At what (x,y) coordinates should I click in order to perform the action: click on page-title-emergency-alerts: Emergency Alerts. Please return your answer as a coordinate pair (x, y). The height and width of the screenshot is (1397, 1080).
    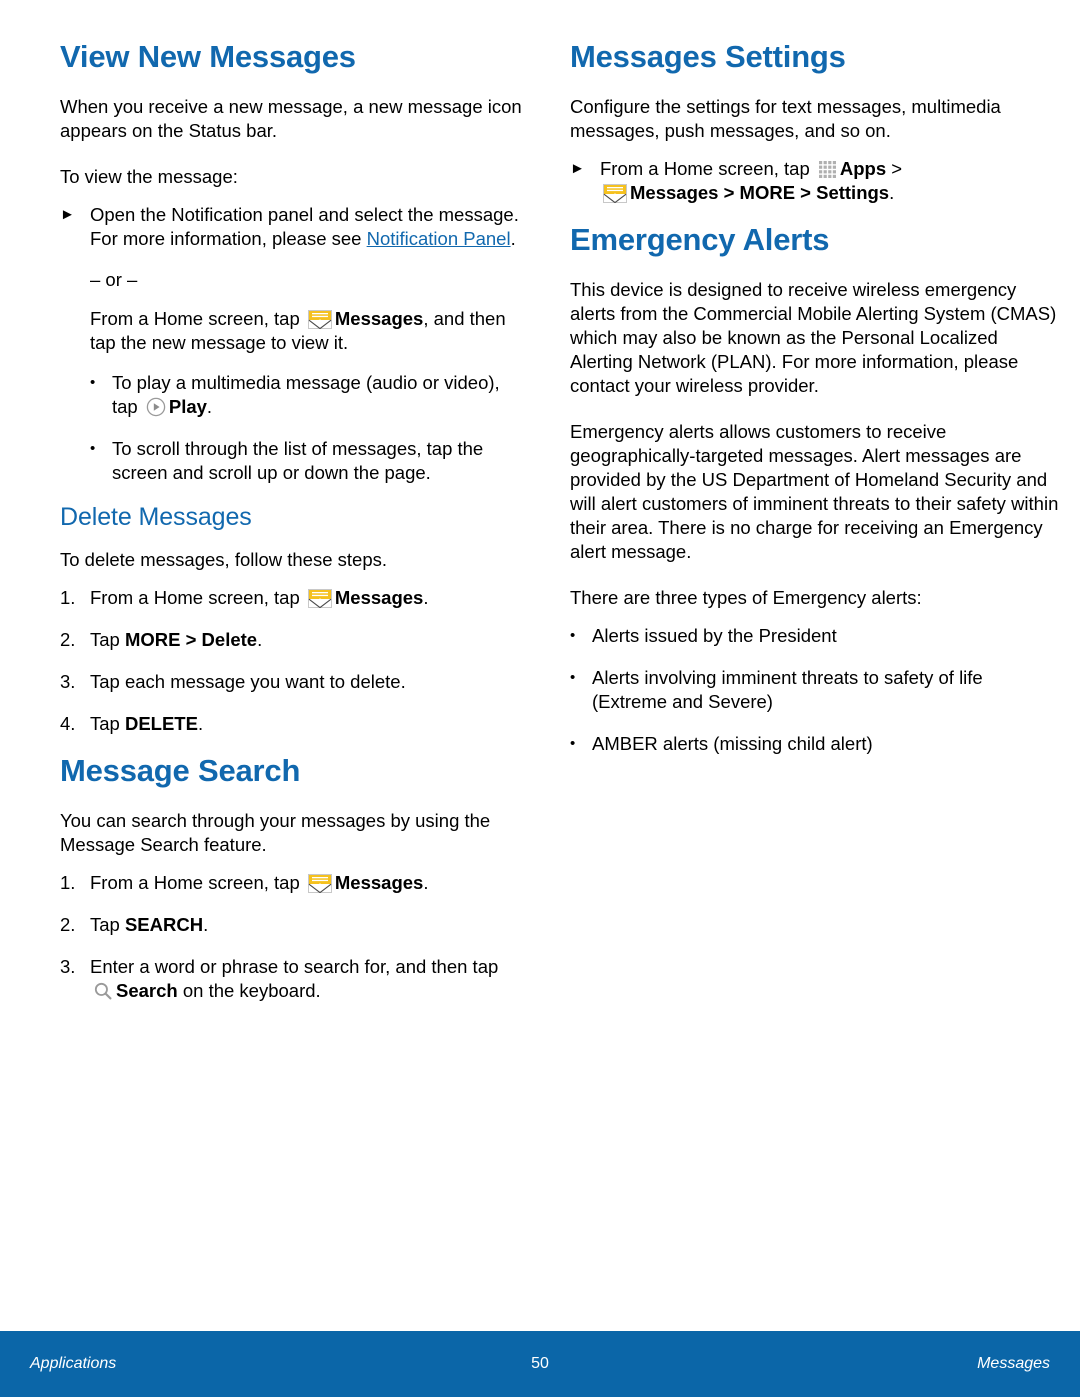
    Looking at the image, I should click on (700, 239).